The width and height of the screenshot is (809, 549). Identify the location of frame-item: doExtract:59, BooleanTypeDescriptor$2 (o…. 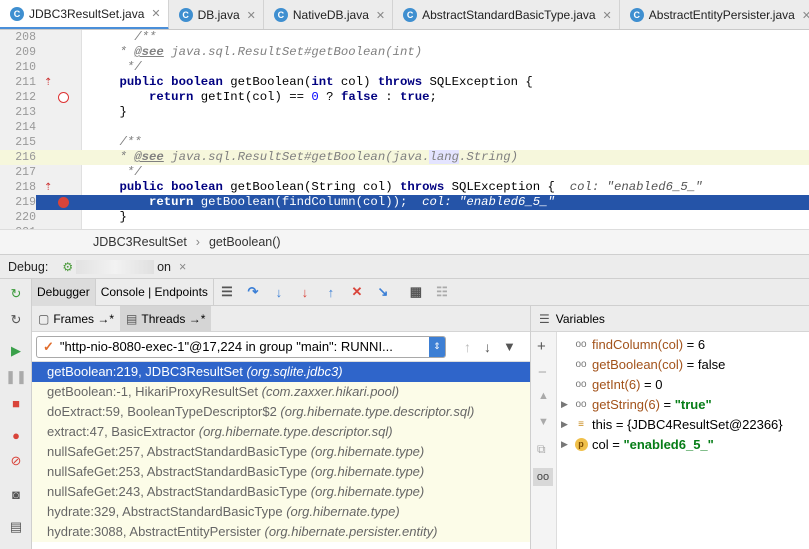
(281, 412).